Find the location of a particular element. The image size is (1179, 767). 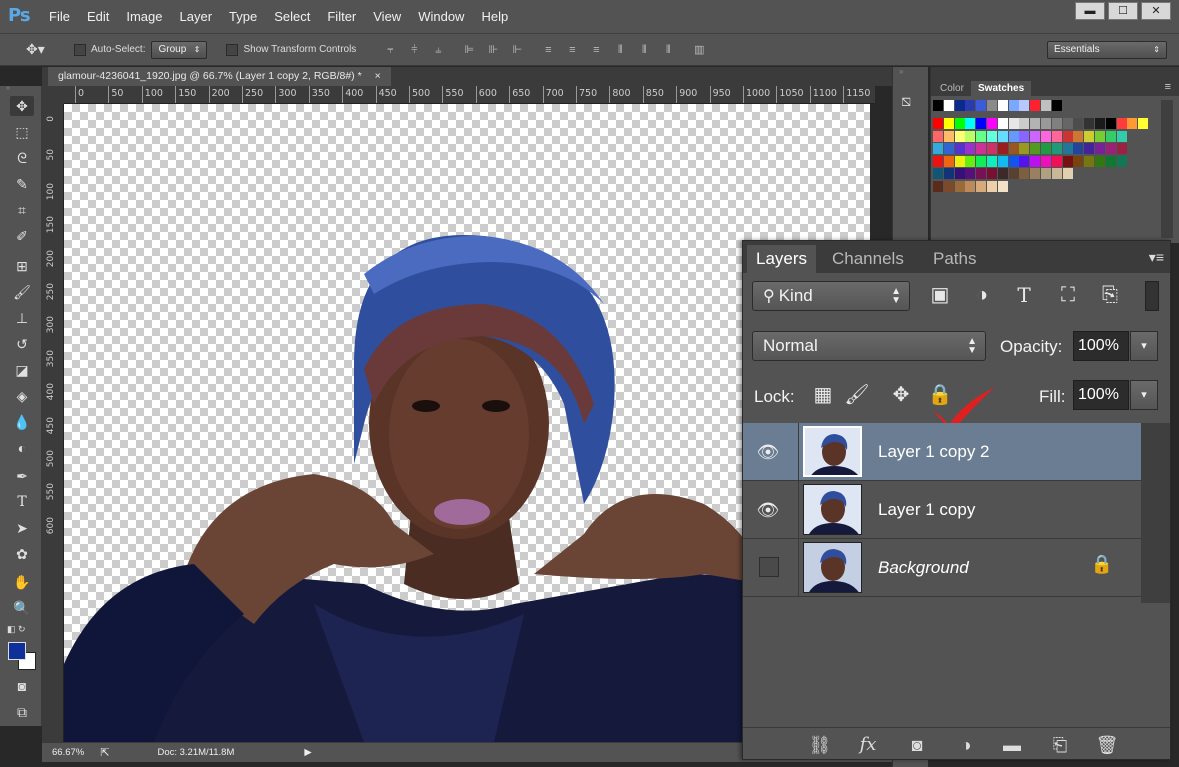

layer-name: Layer 1 copy is located at coordinates (926, 510).